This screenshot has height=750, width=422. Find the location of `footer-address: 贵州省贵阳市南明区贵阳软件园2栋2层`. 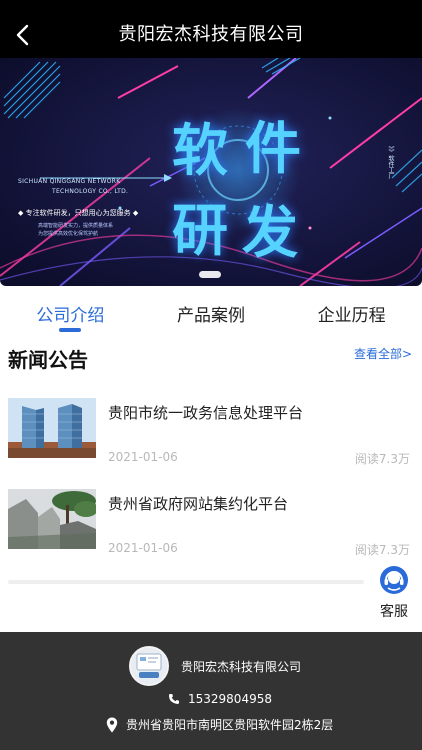

footer-address: 贵州省贵阳市南明区贵阳软件园2栋2层 is located at coordinates (230, 725).